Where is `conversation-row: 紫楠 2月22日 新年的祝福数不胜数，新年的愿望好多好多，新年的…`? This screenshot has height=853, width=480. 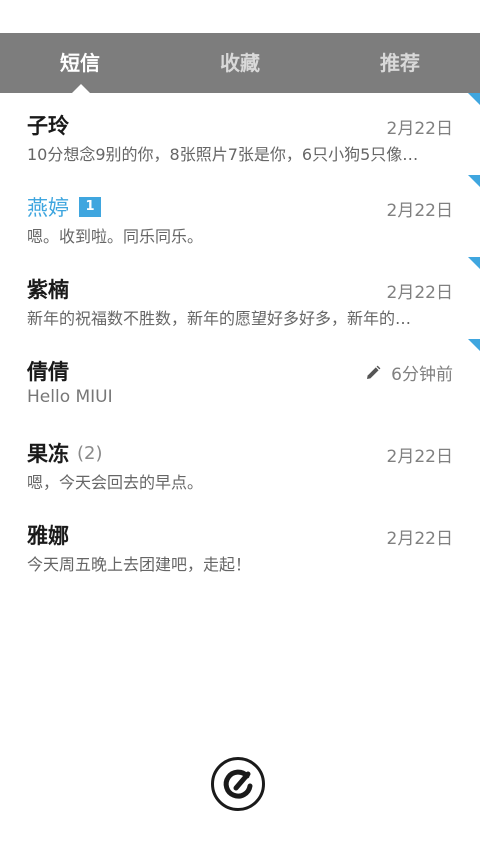 conversation-row: 紫楠 2月22日 新年的祝福数不胜数，新年的愿望好多好多，新年的… is located at coordinates (240, 298).